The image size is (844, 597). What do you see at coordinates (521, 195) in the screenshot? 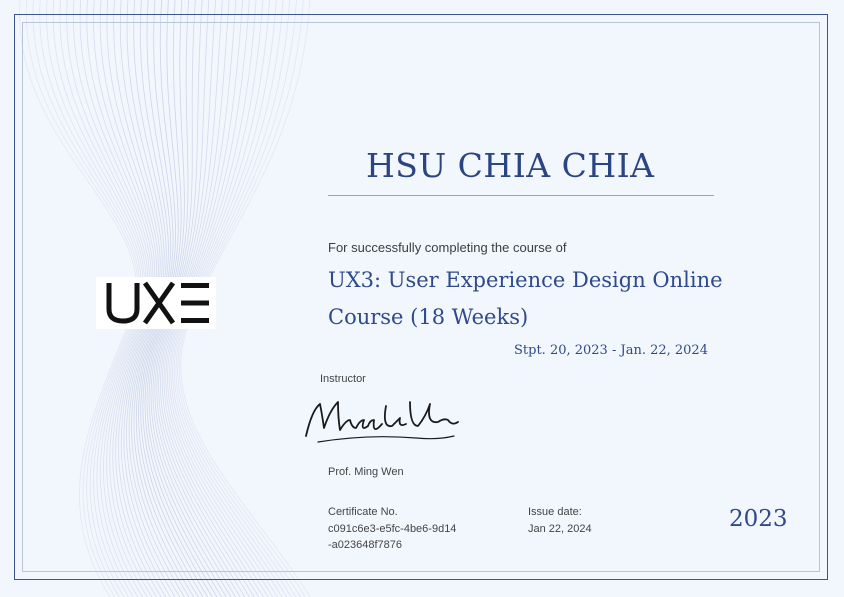
I see `name-underline` at bounding box center [521, 195].